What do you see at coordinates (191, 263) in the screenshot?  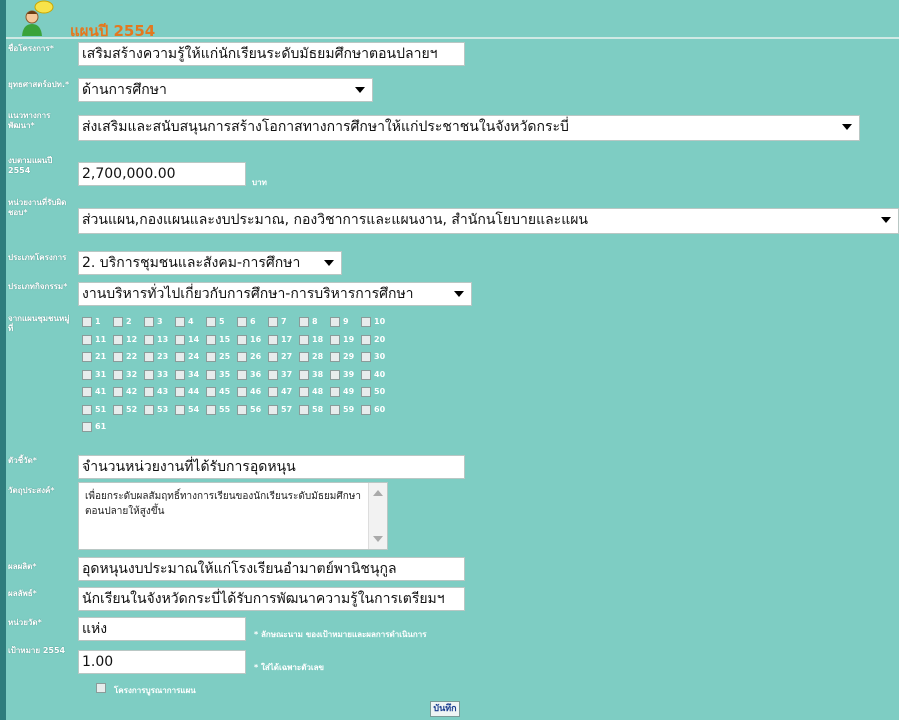 I see `project-type-select-value: 2. บริการชุมชนและสังคม-การศึกษา` at bounding box center [191, 263].